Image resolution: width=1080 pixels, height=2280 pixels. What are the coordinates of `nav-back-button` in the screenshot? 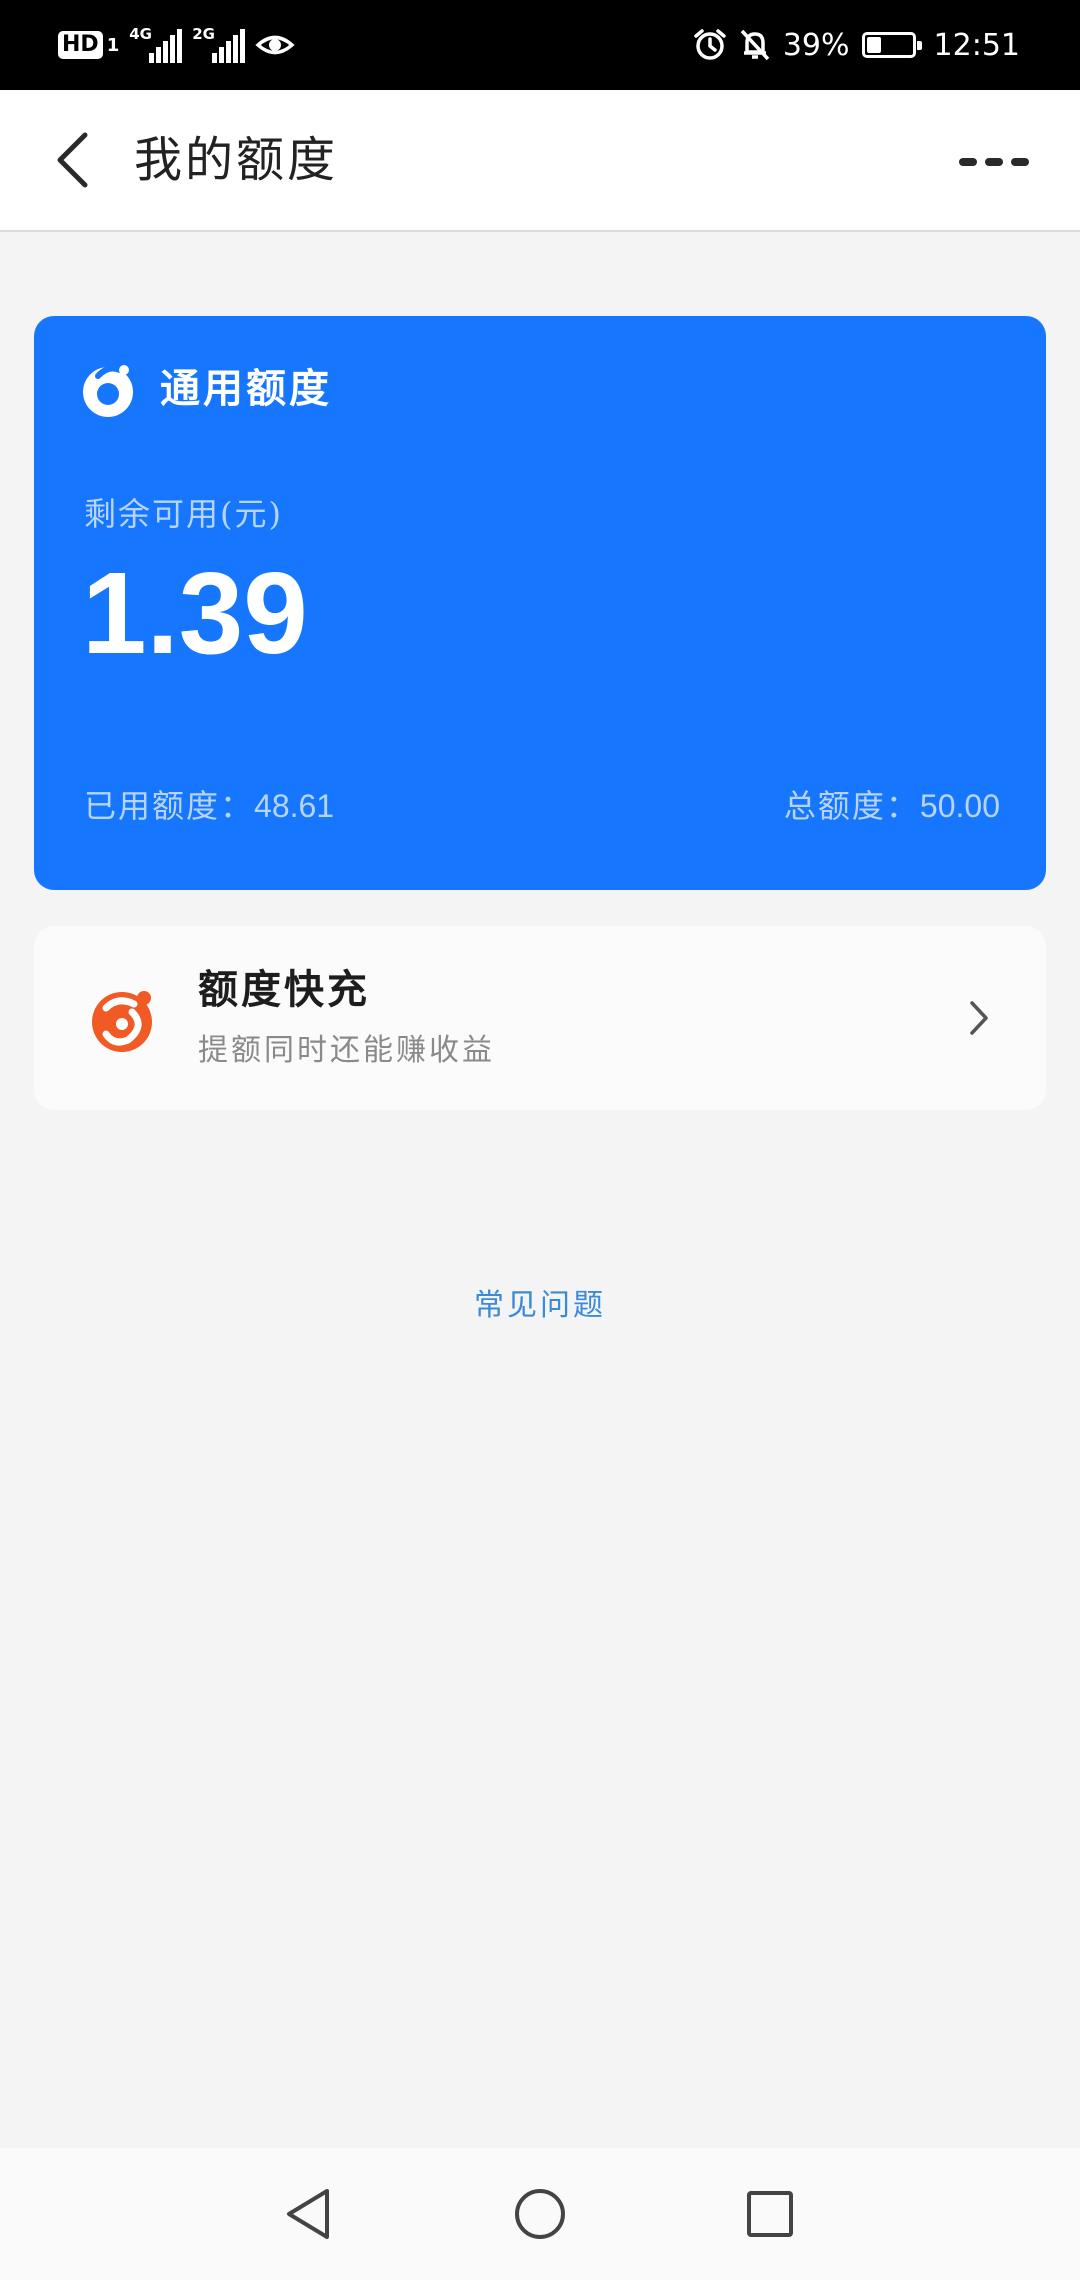 It's located at (308, 2214).